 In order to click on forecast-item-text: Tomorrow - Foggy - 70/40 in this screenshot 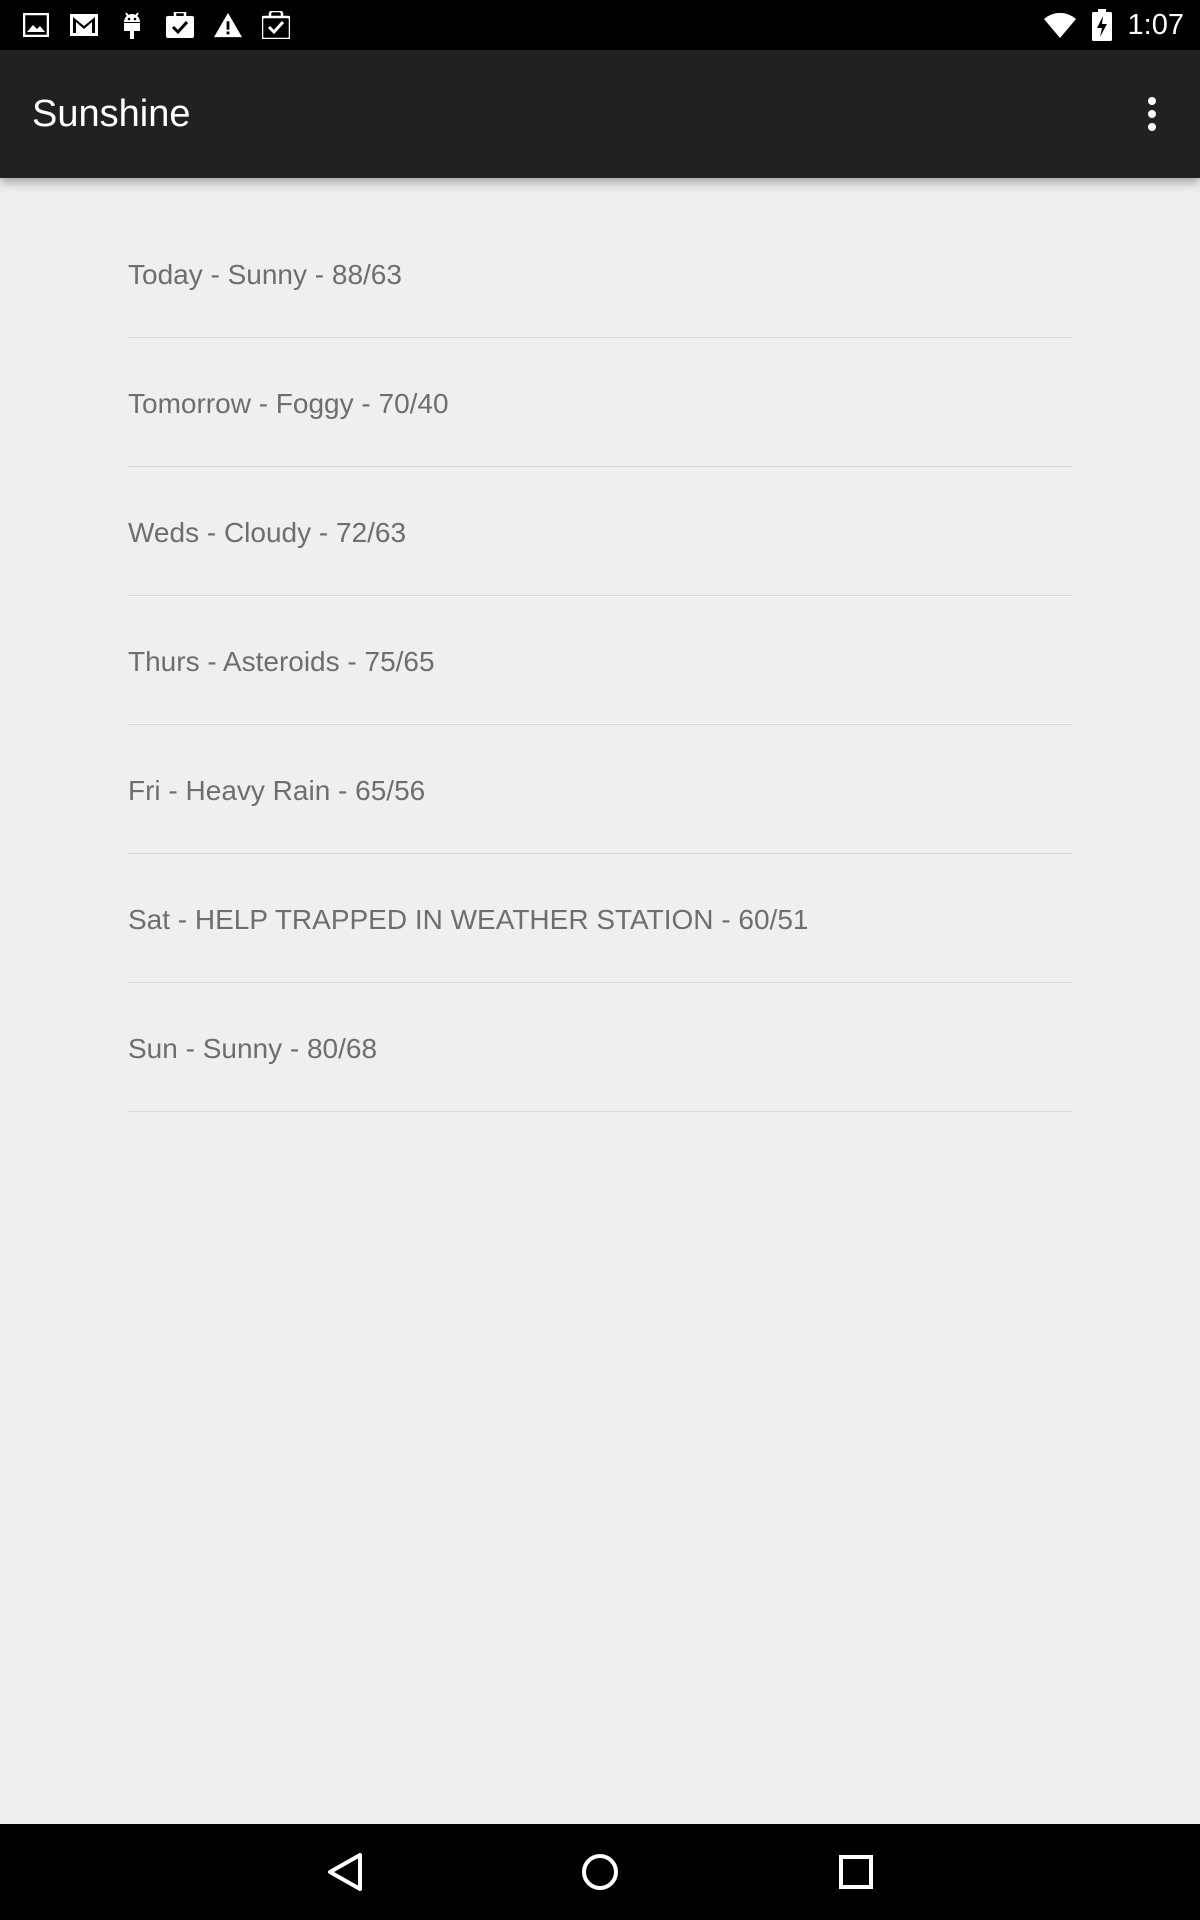, I will do `click(288, 403)`.